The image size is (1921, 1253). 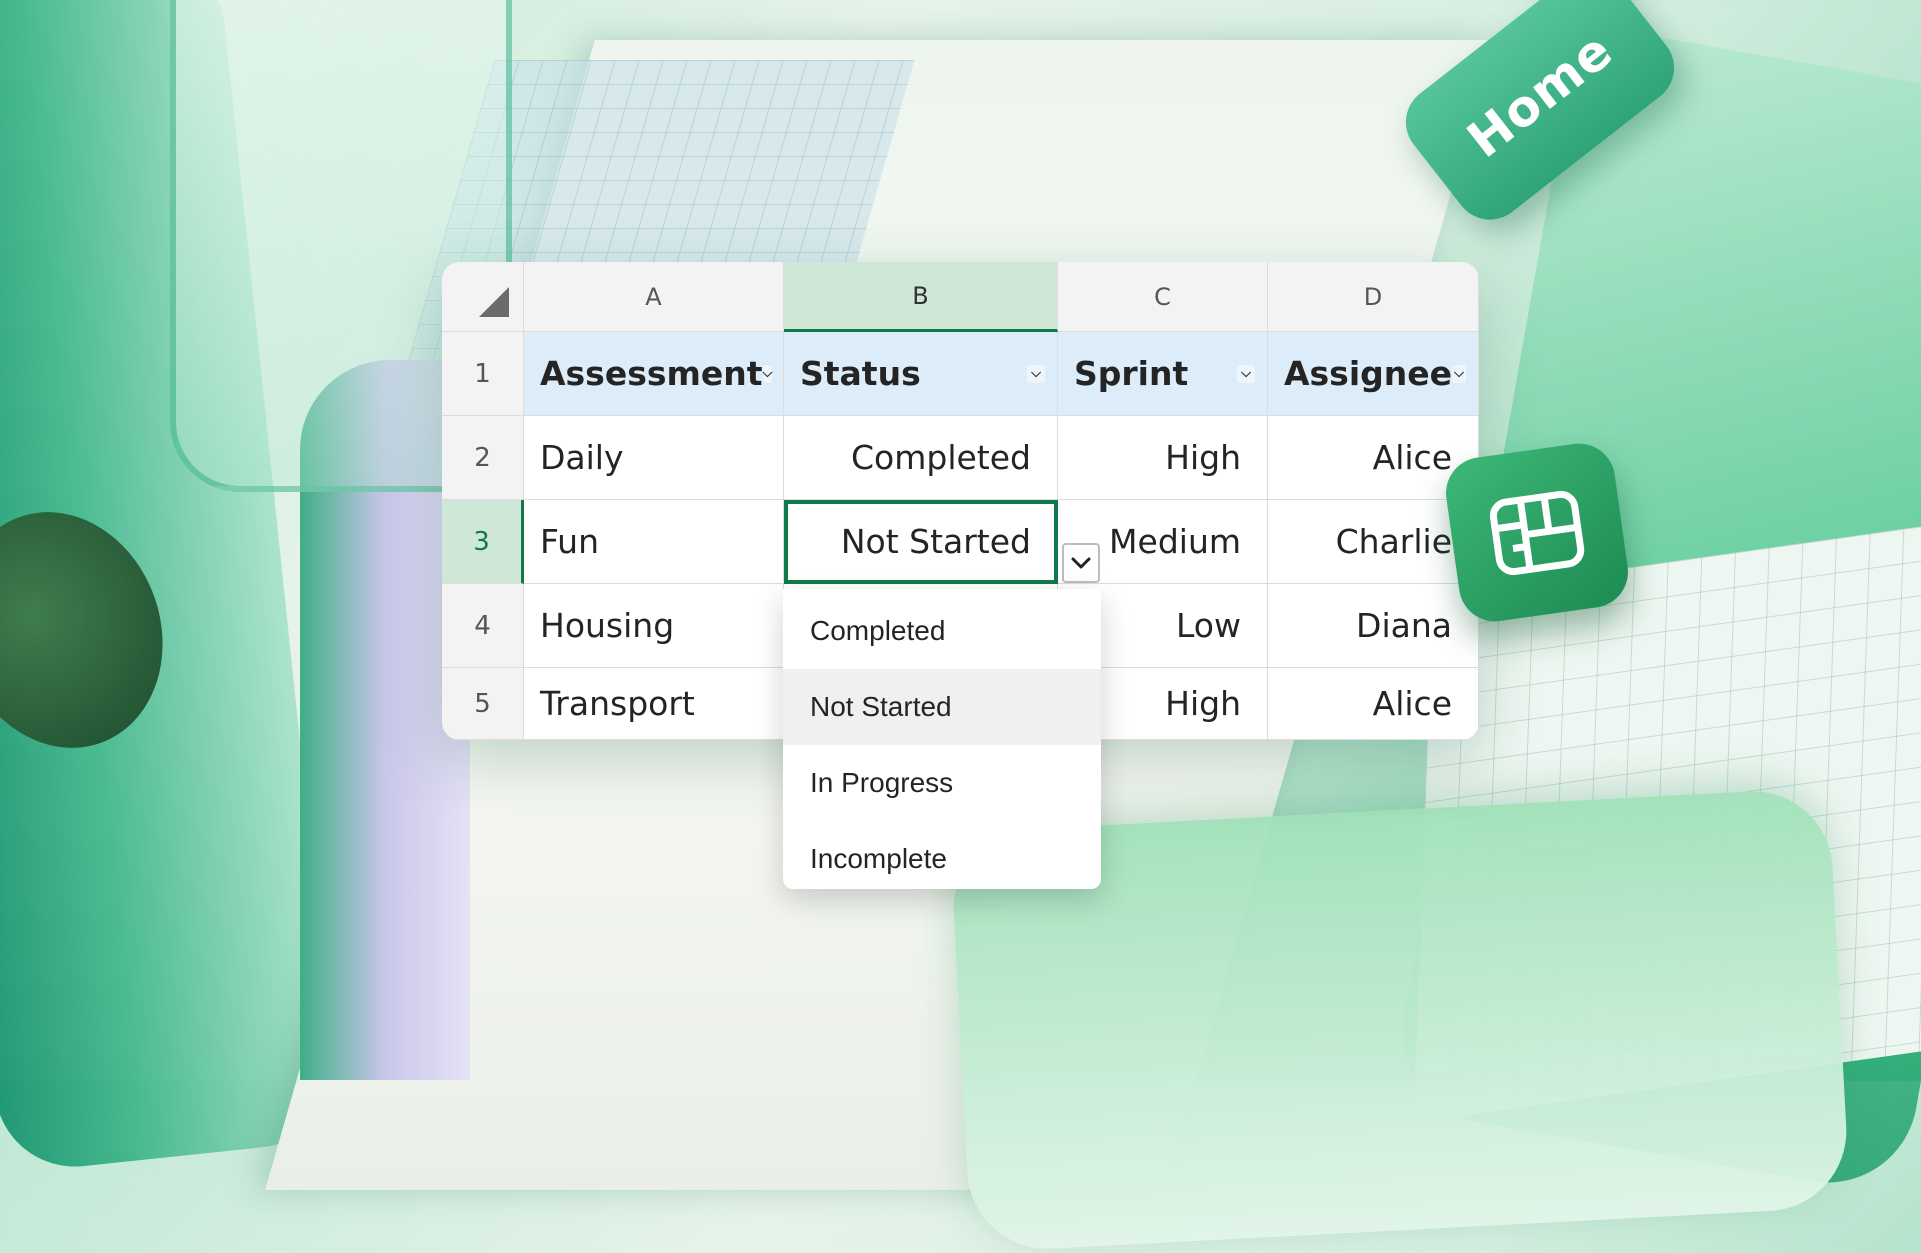 What do you see at coordinates (1368, 373) in the screenshot?
I see `header-label-assignee: Assignee` at bounding box center [1368, 373].